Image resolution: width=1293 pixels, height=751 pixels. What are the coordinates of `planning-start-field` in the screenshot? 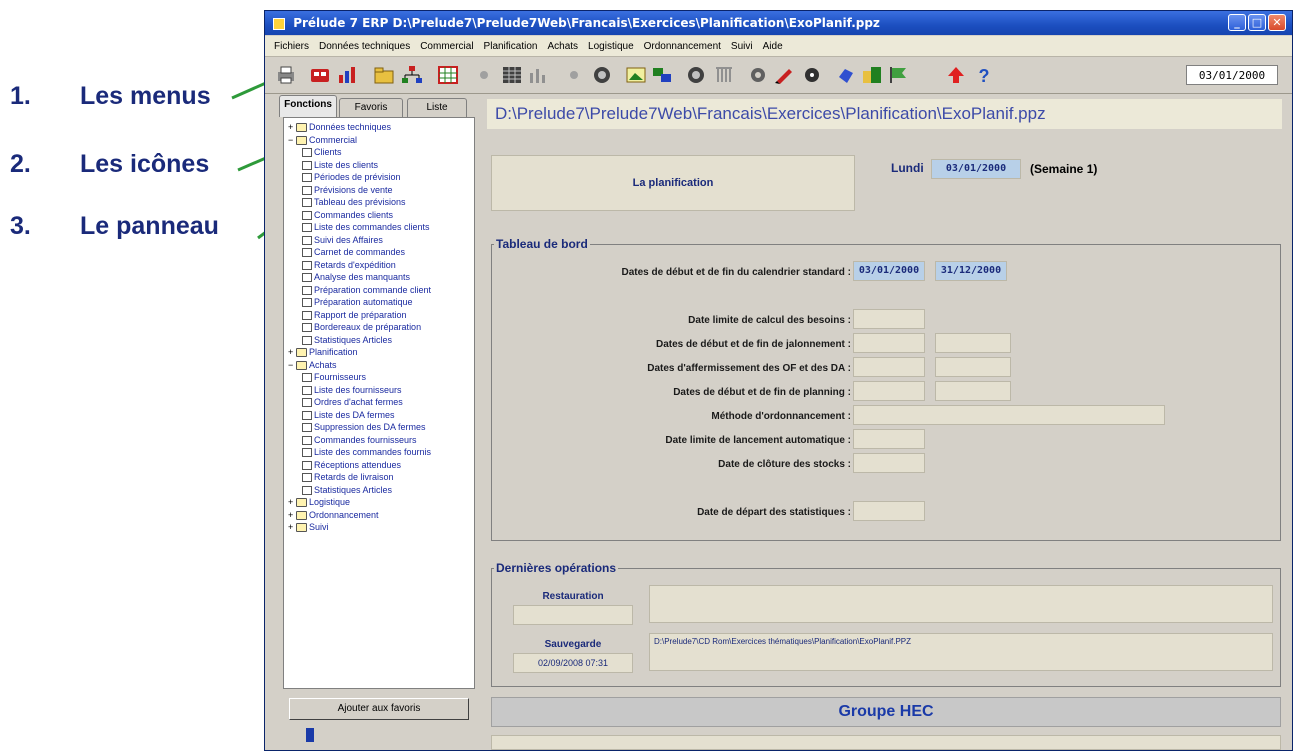 It's located at (889, 391).